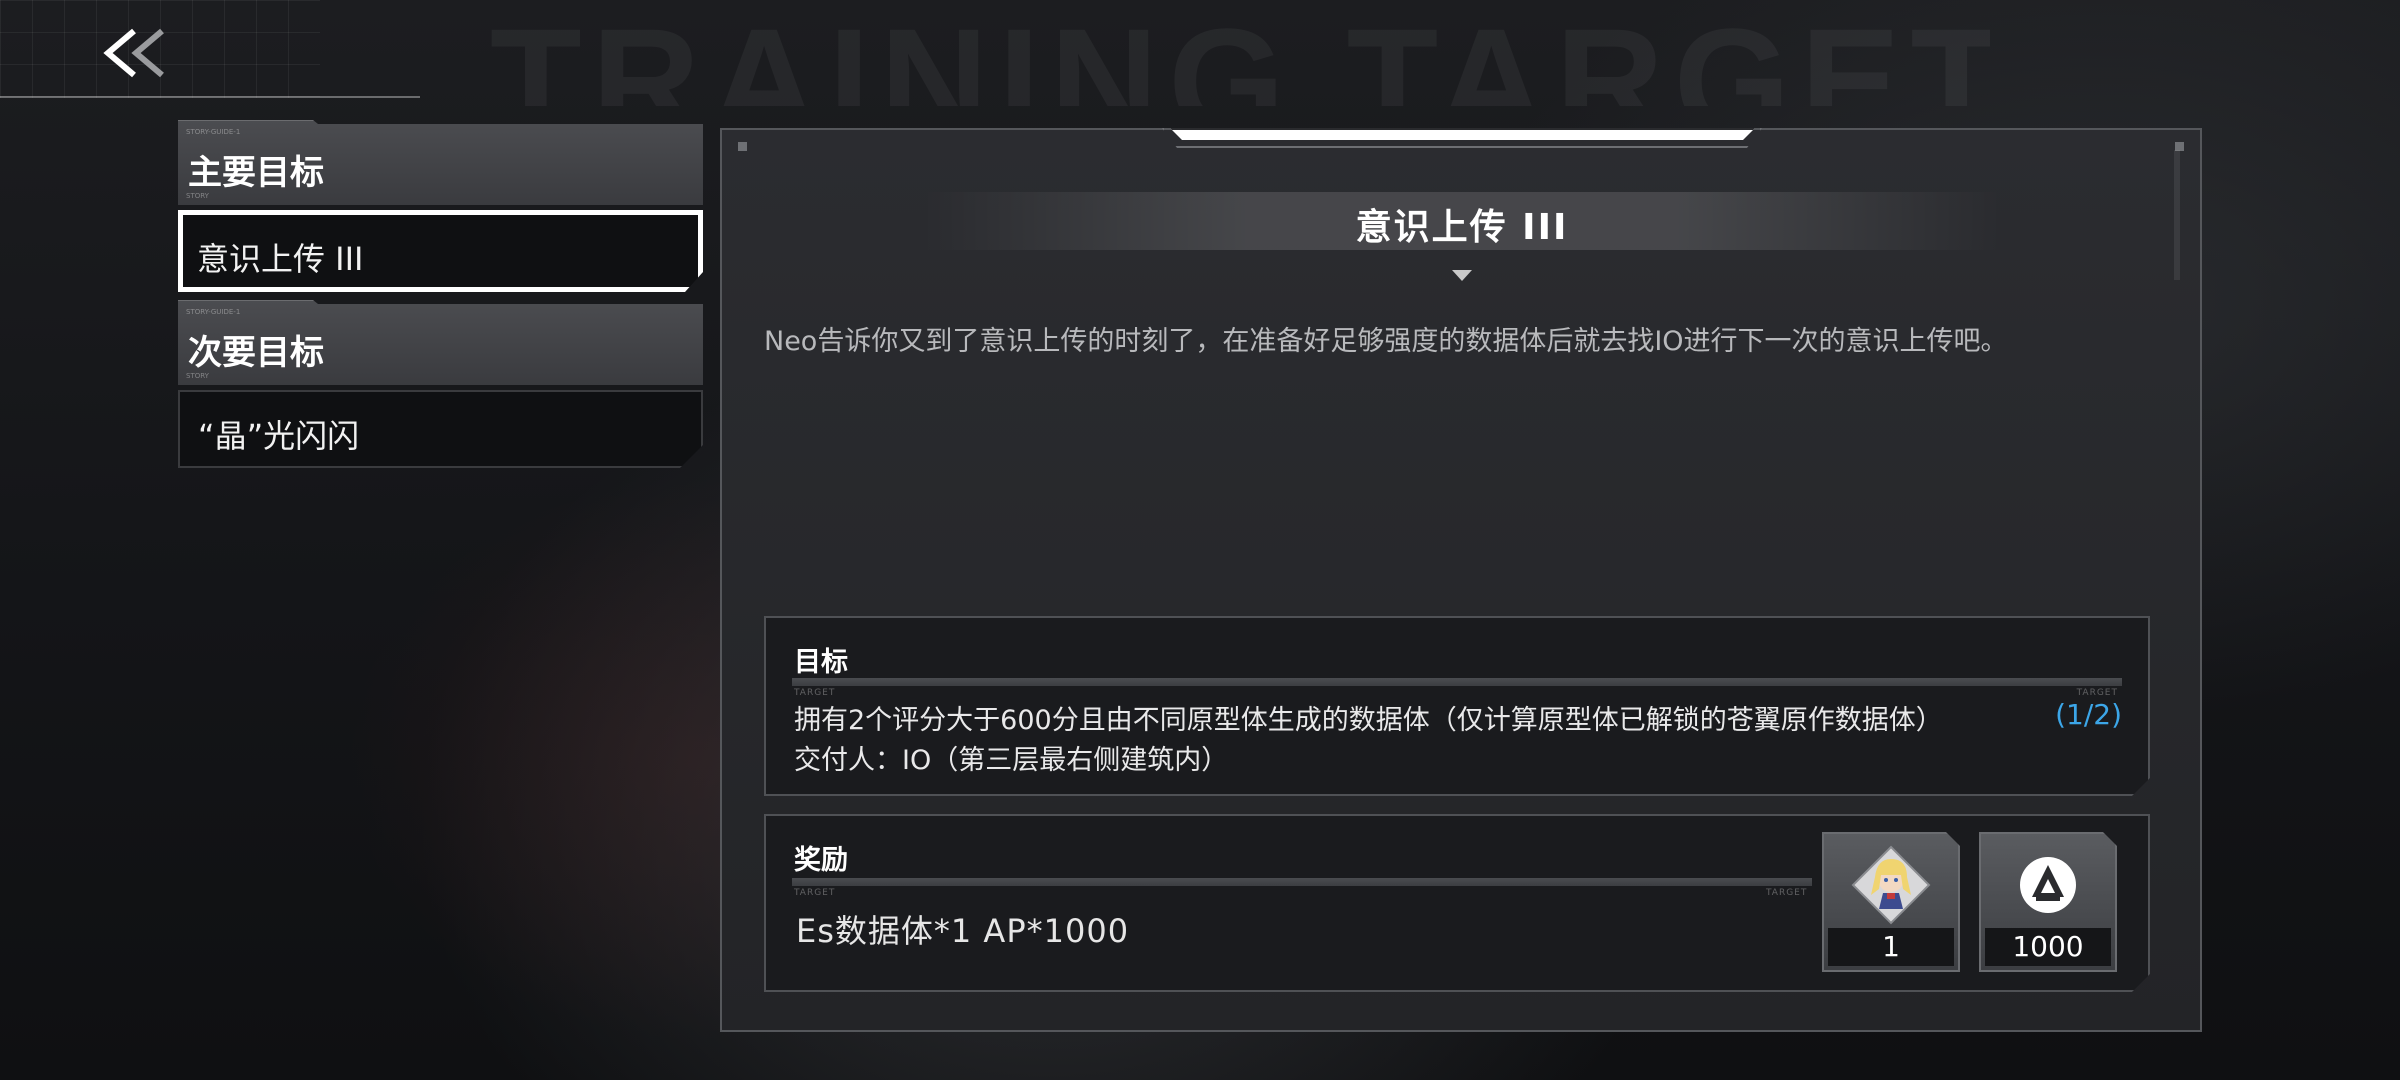 The height and width of the screenshot is (1080, 2400). What do you see at coordinates (440, 429) in the screenshot?
I see `menu-item-crystal-sparkle: “晶”光闪闪` at bounding box center [440, 429].